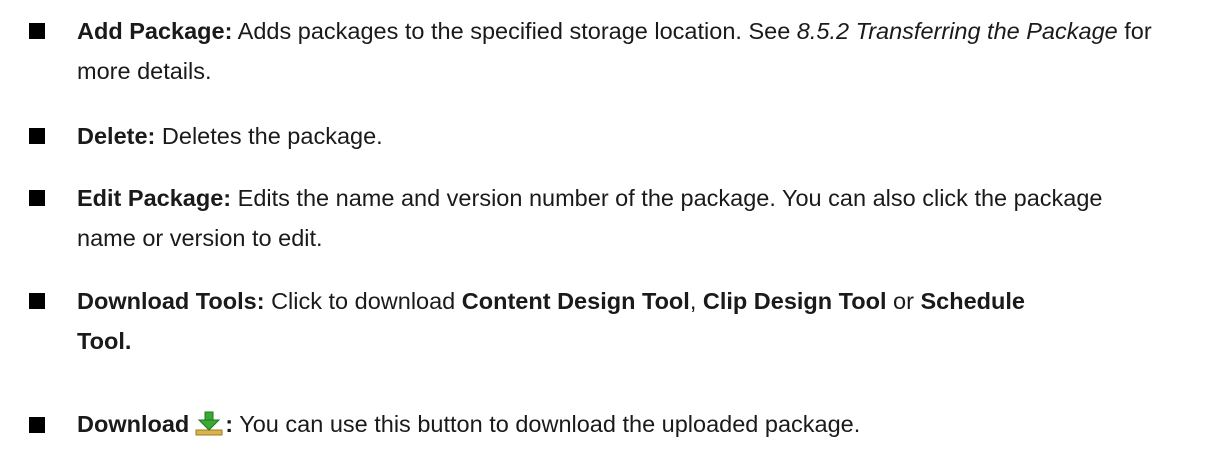 This screenshot has height=452, width=1209. Describe the element at coordinates (133, 424) in the screenshot. I see `term-download: Download` at that location.